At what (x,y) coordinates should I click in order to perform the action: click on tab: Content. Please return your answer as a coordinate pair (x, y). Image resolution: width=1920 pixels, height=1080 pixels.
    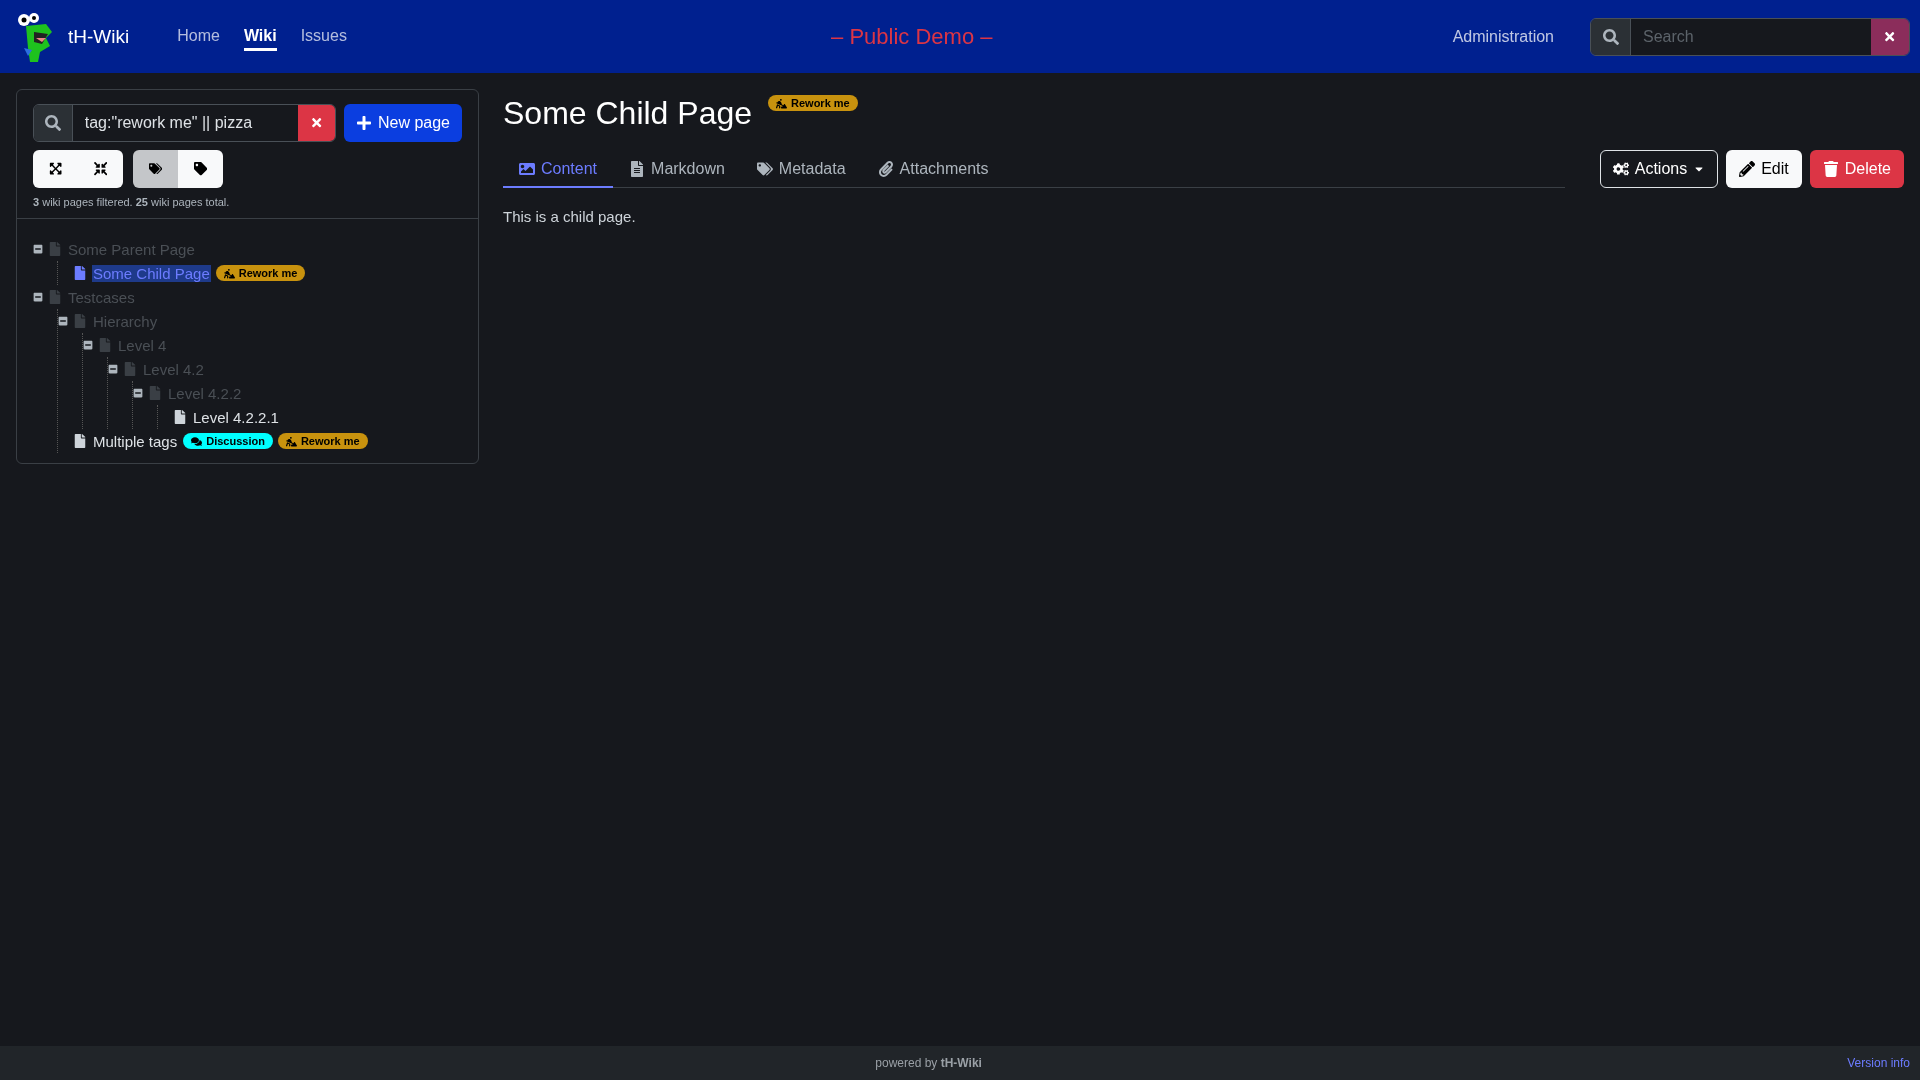
    Looking at the image, I should click on (558, 170).